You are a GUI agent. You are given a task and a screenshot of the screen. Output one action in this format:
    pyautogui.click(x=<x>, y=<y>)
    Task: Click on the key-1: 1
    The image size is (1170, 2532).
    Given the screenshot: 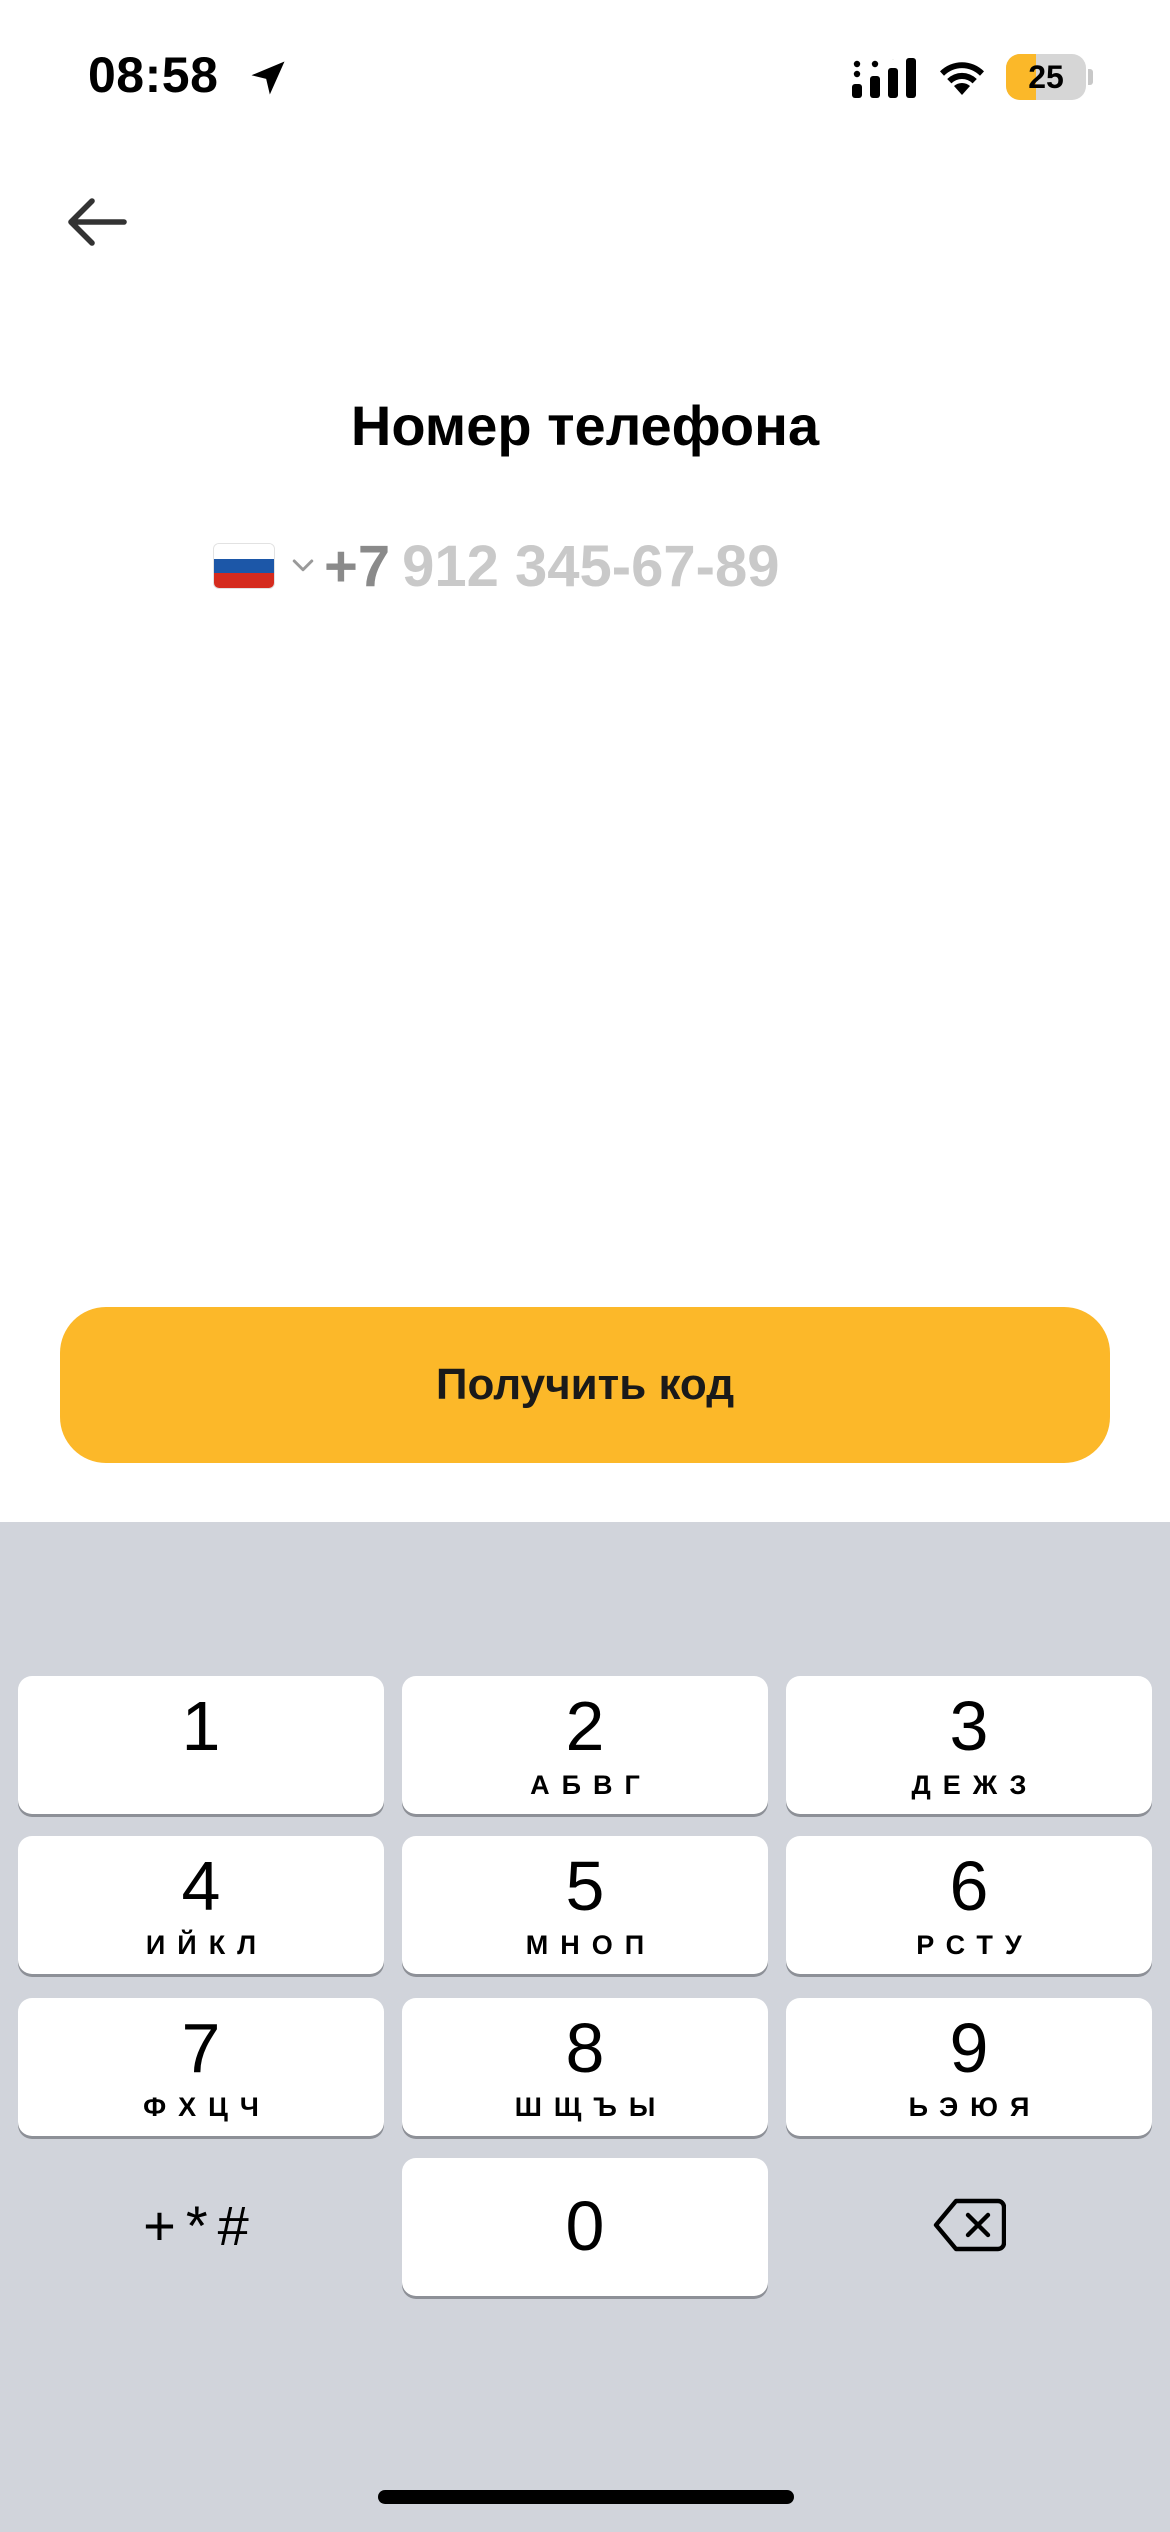 What is the action you would take?
    pyautogui.click(x=201, y=1745)
    